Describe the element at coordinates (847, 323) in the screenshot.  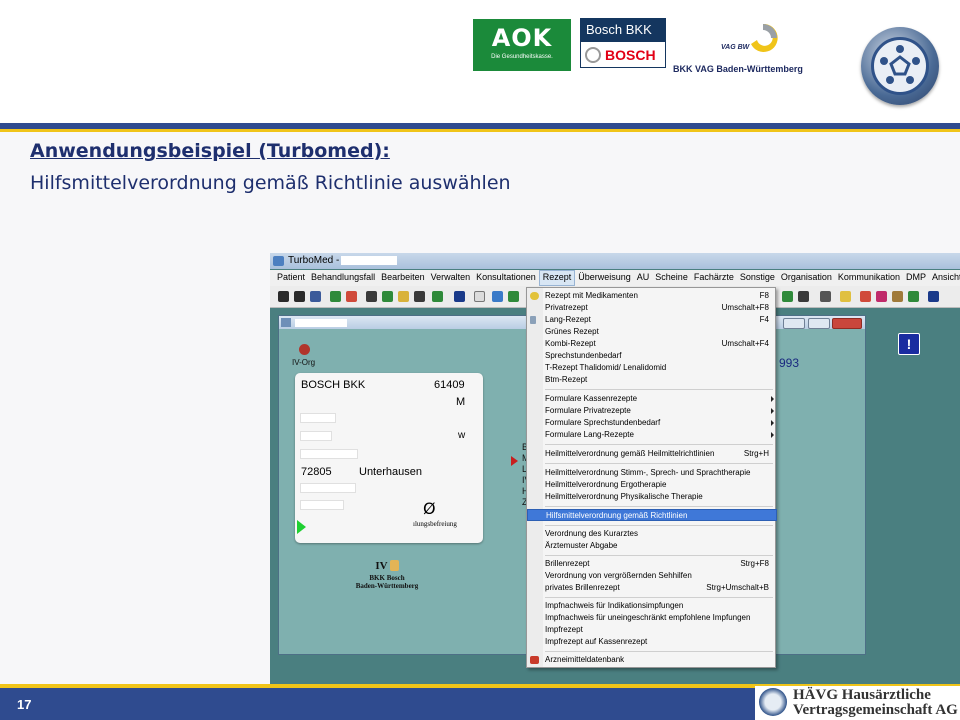
I see `close-button` at that location.